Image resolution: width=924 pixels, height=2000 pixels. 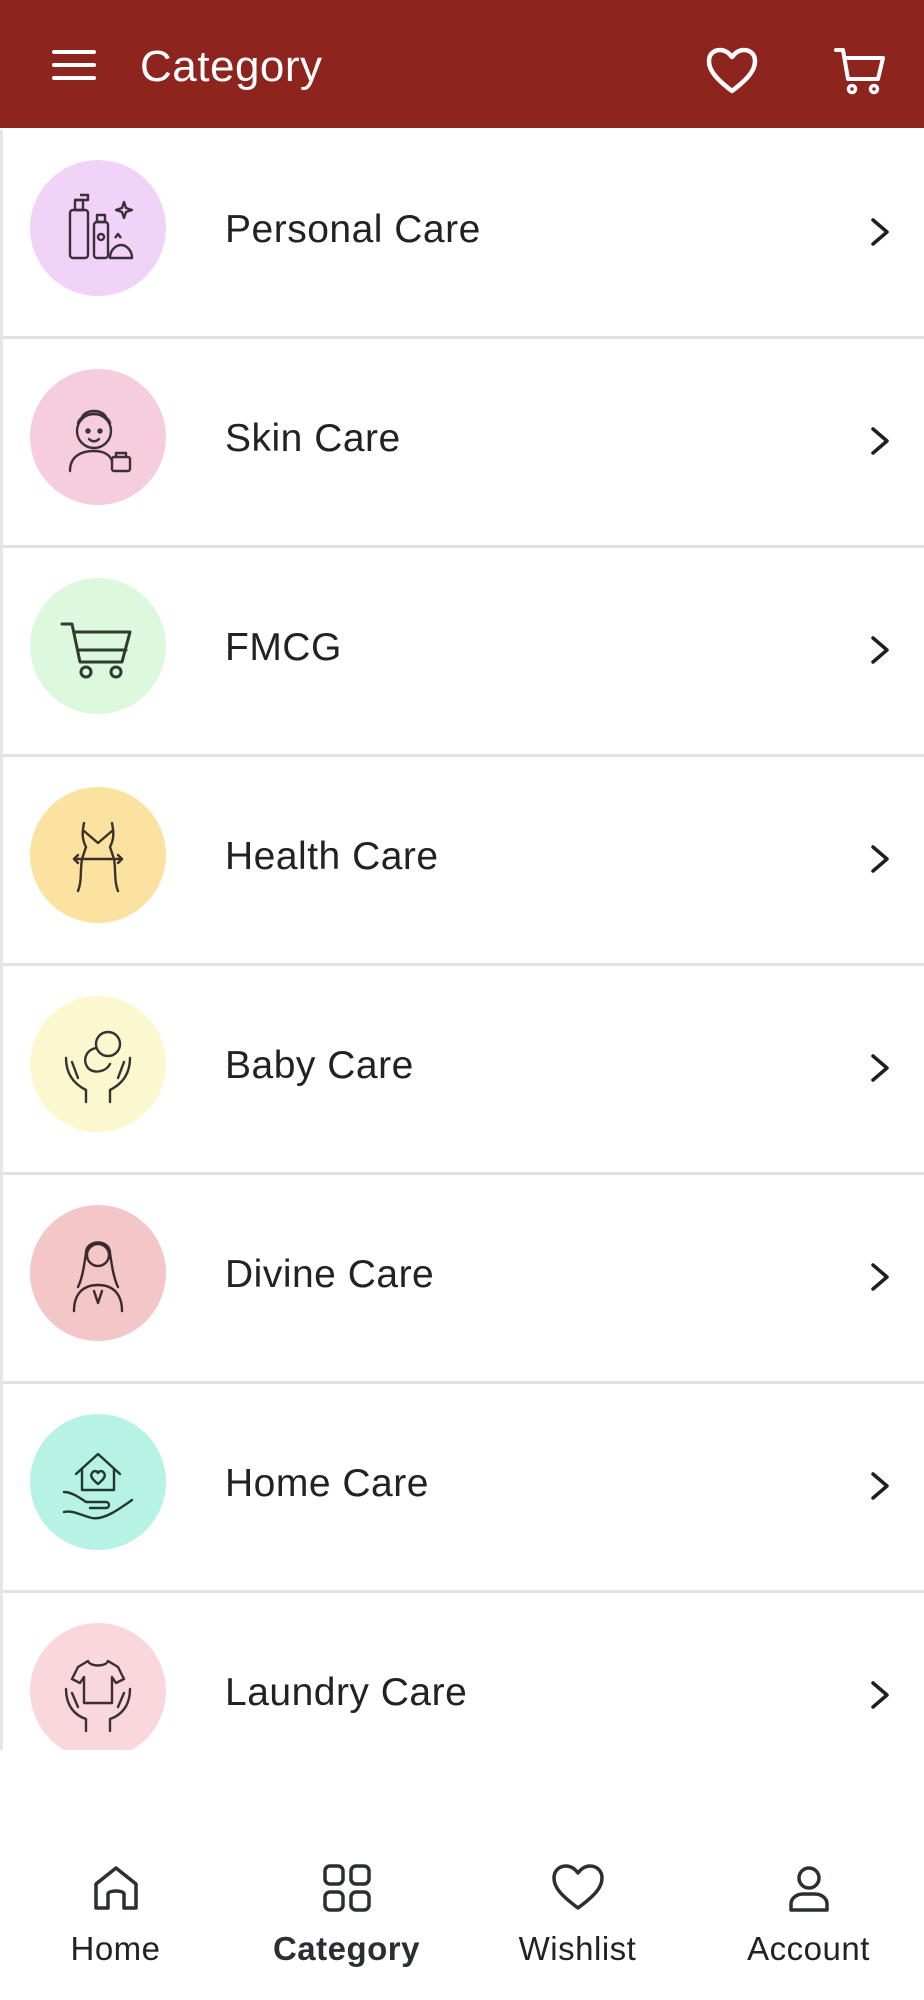 I want to click on nav-wishlist: Wishlist, so click(x=577, y=1915).